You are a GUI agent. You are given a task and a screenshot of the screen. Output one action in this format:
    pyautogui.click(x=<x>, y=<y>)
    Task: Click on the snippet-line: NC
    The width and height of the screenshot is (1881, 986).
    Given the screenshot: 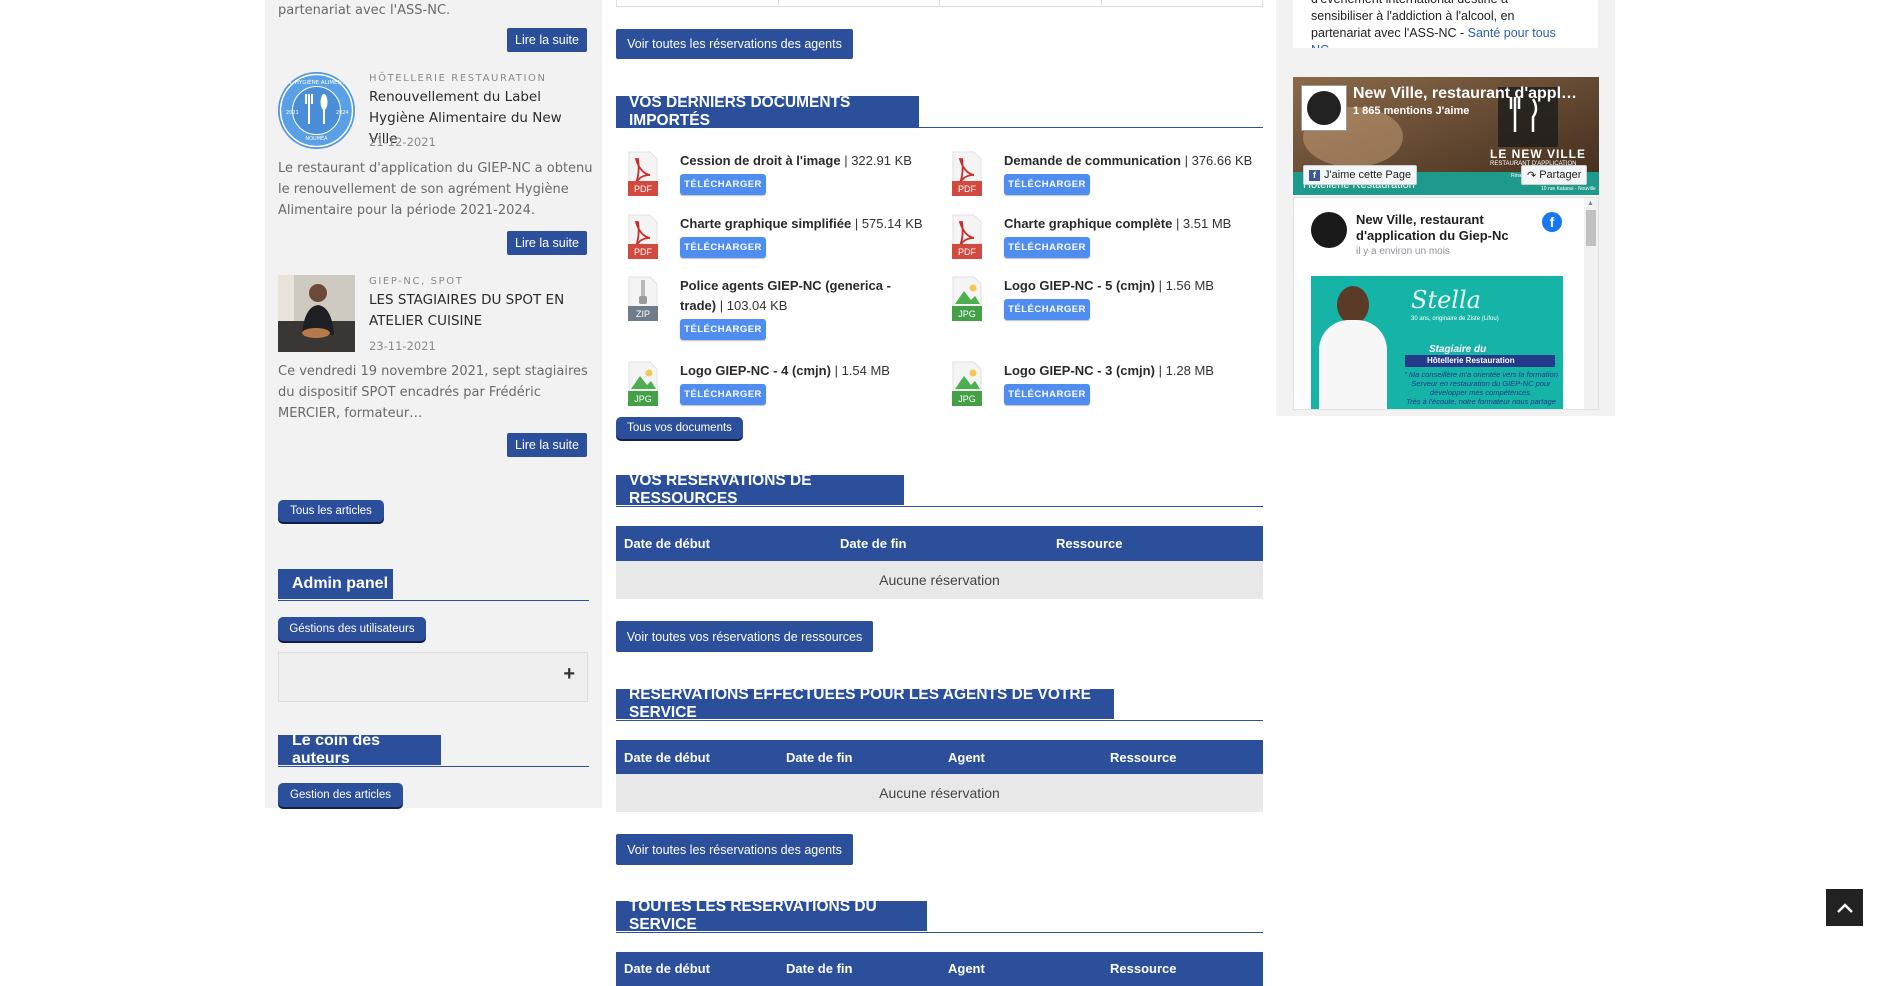 What is the action you would take?
    pyautogui.click(x=1451, y=45)
    